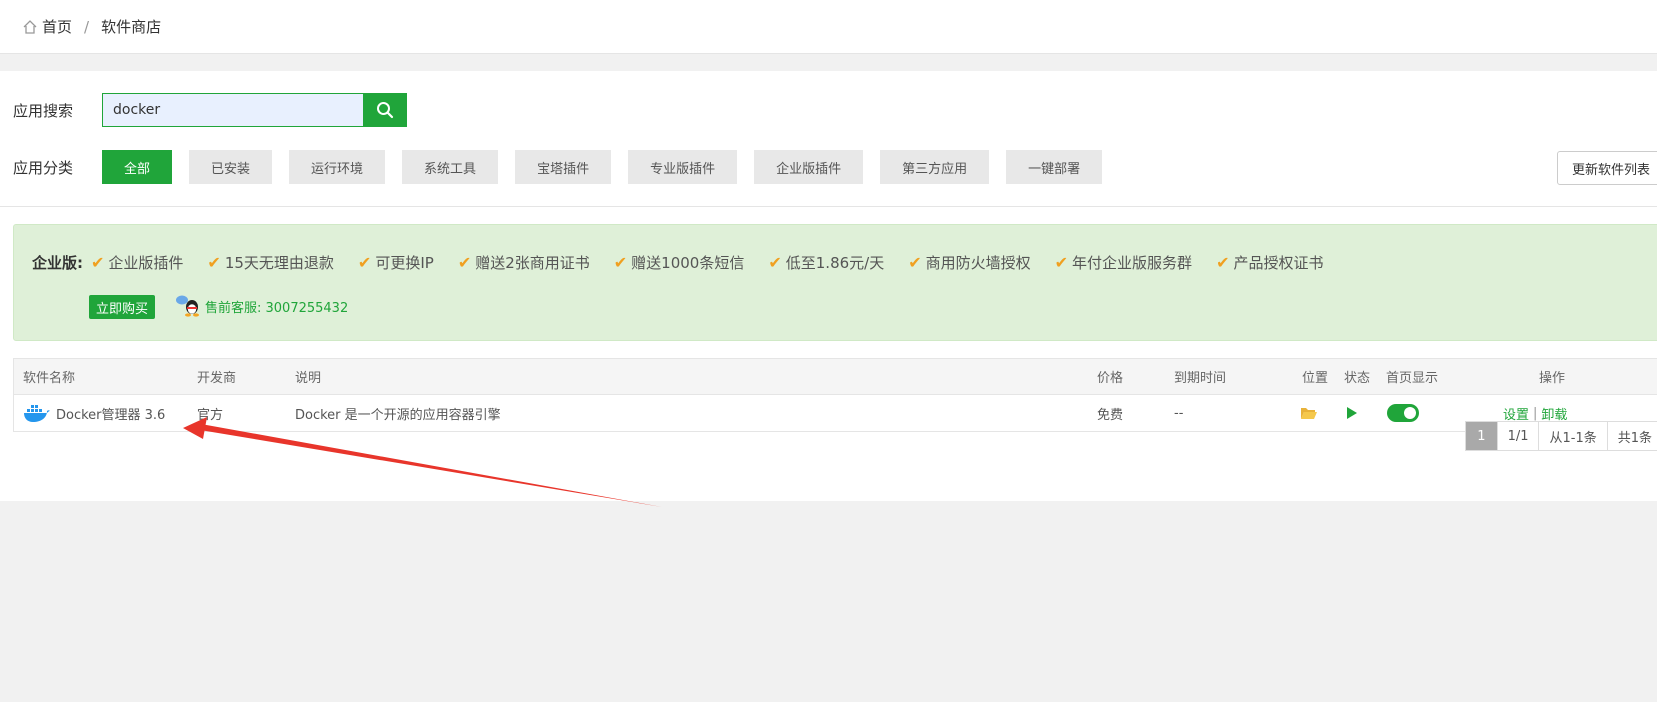 Image resolution: width=1657 pixels, height=702 pixels. What do you see at coordinates (49, 378) in the screenshot?
I see `col-name: 软件名称` at bounding box center [49, 378].